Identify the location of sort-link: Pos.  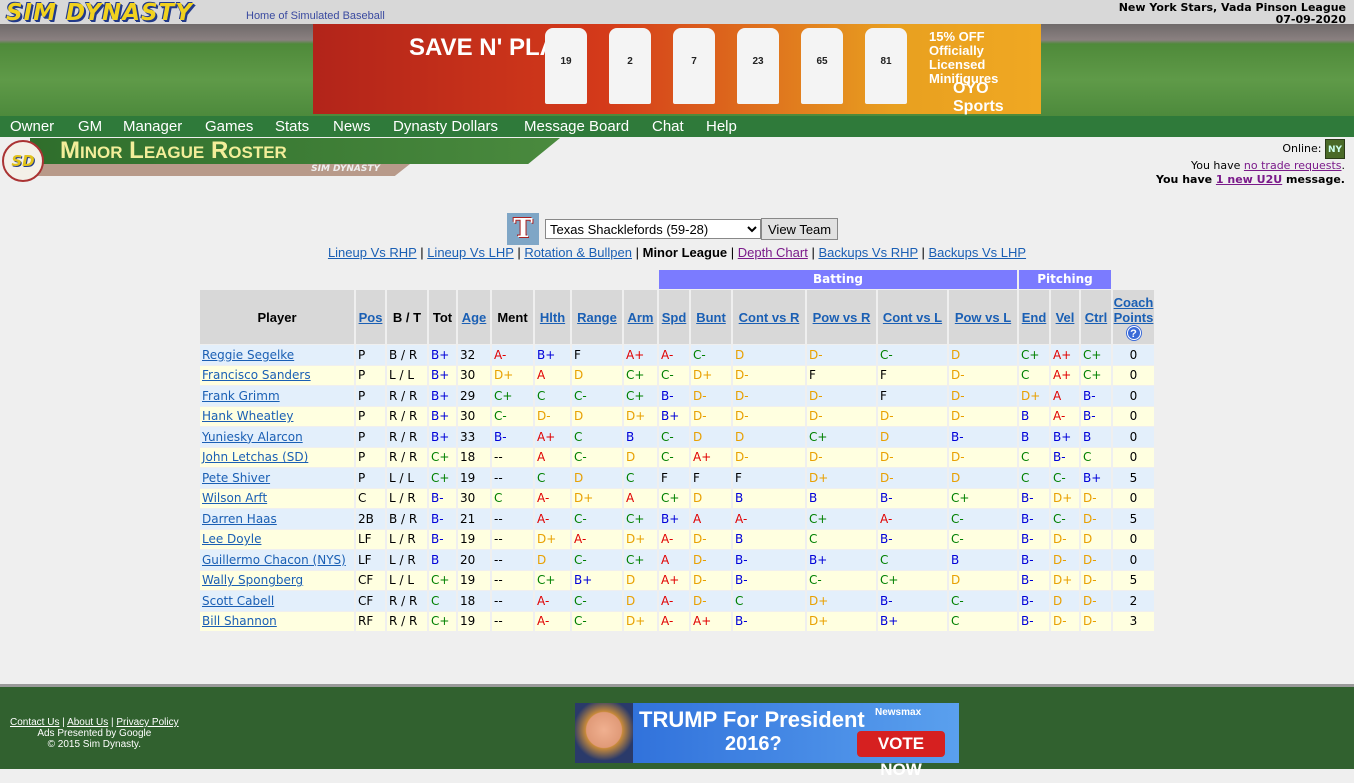
(371, 317).